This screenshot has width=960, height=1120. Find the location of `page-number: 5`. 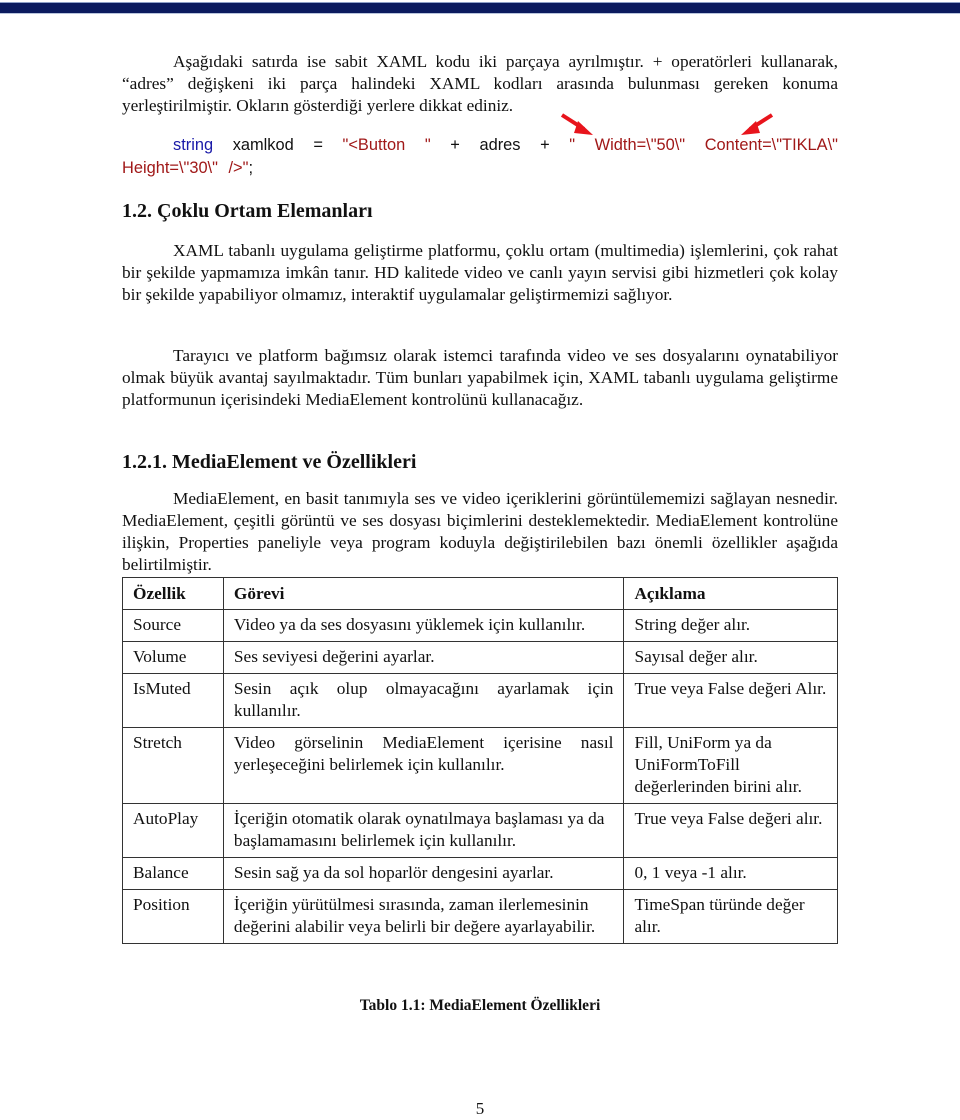

page-number: 5 is located at coordinates (480, 1108).